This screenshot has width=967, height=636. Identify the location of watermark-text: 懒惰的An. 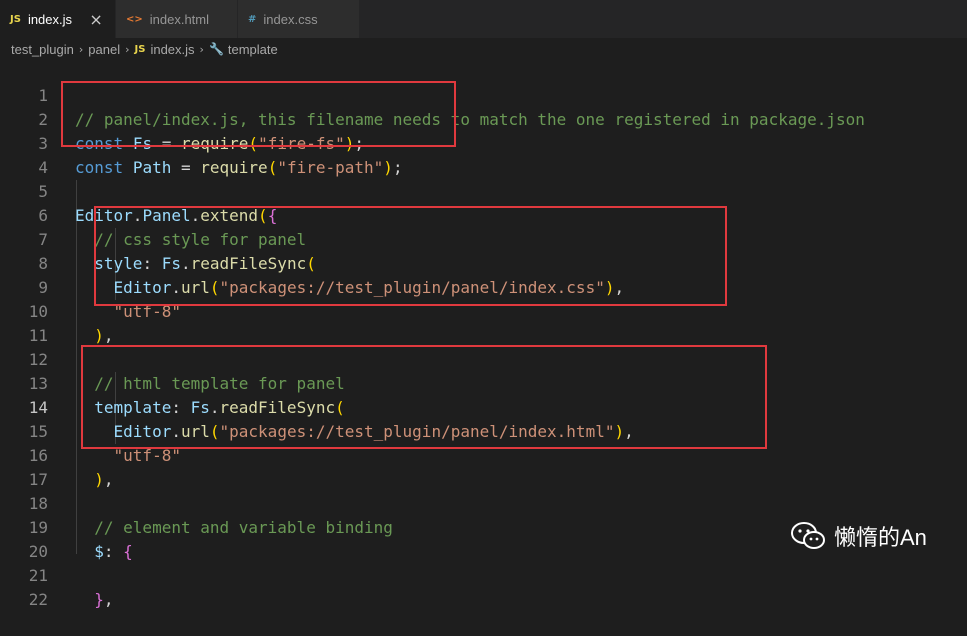
(880, 537).